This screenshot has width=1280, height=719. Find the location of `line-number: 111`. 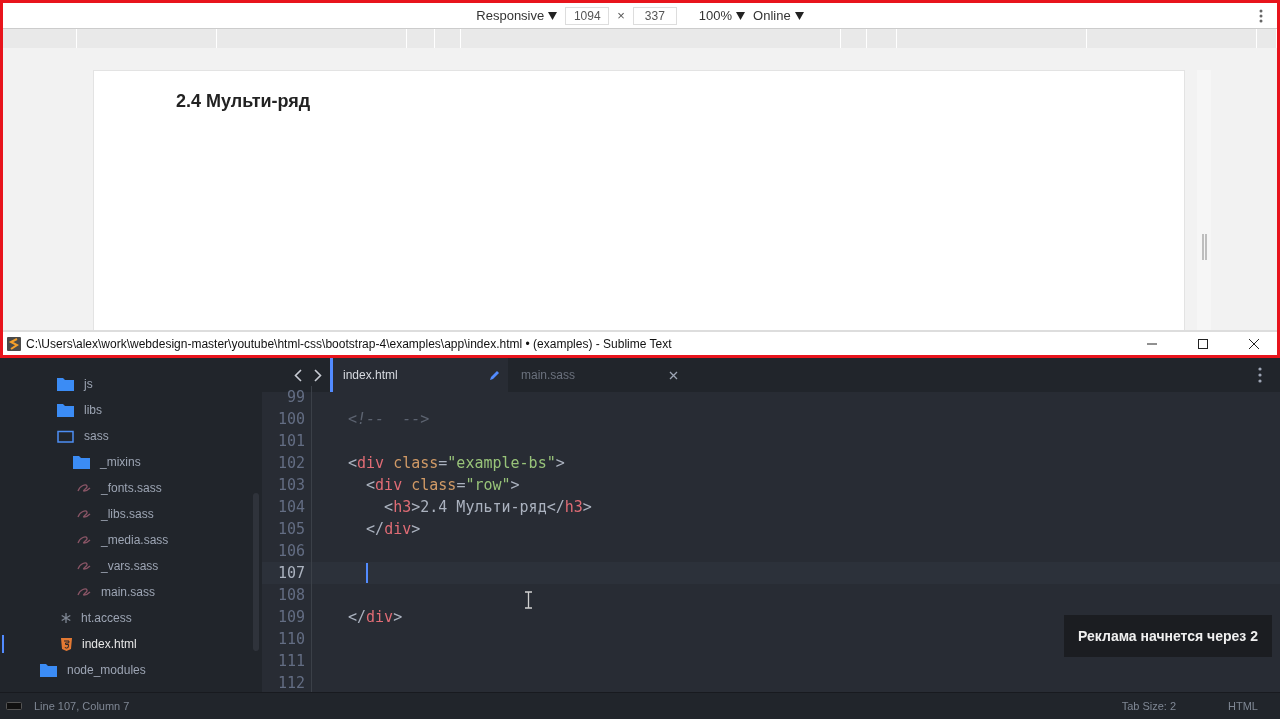

line-number: 111 is located at coordinates (290, 661).